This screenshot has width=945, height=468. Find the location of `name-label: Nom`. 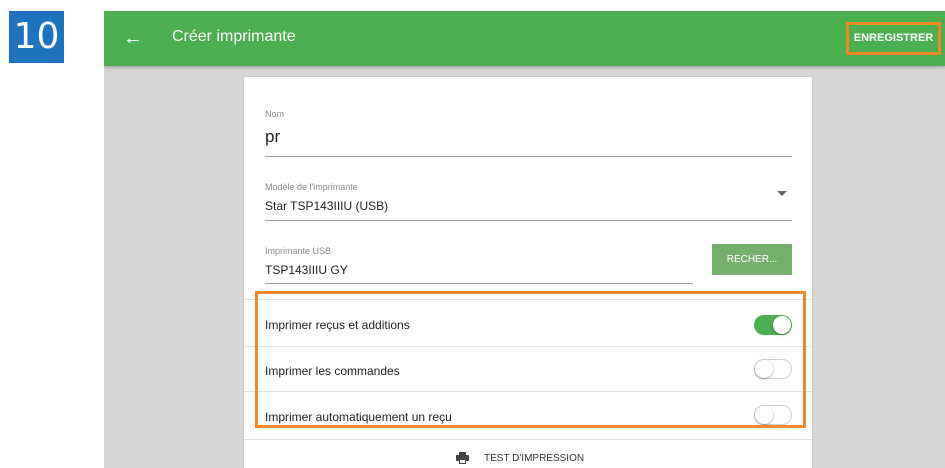

name-label: Nom is located at coordinates (275, 114).